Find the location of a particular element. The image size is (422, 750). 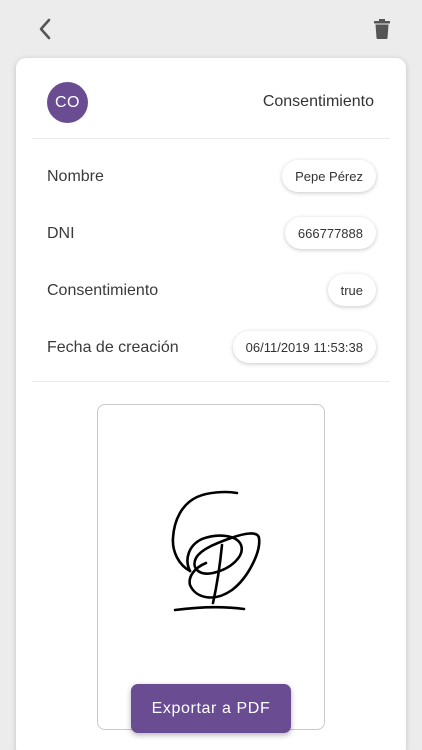

fields-divider is located at coordinates (211, 381).